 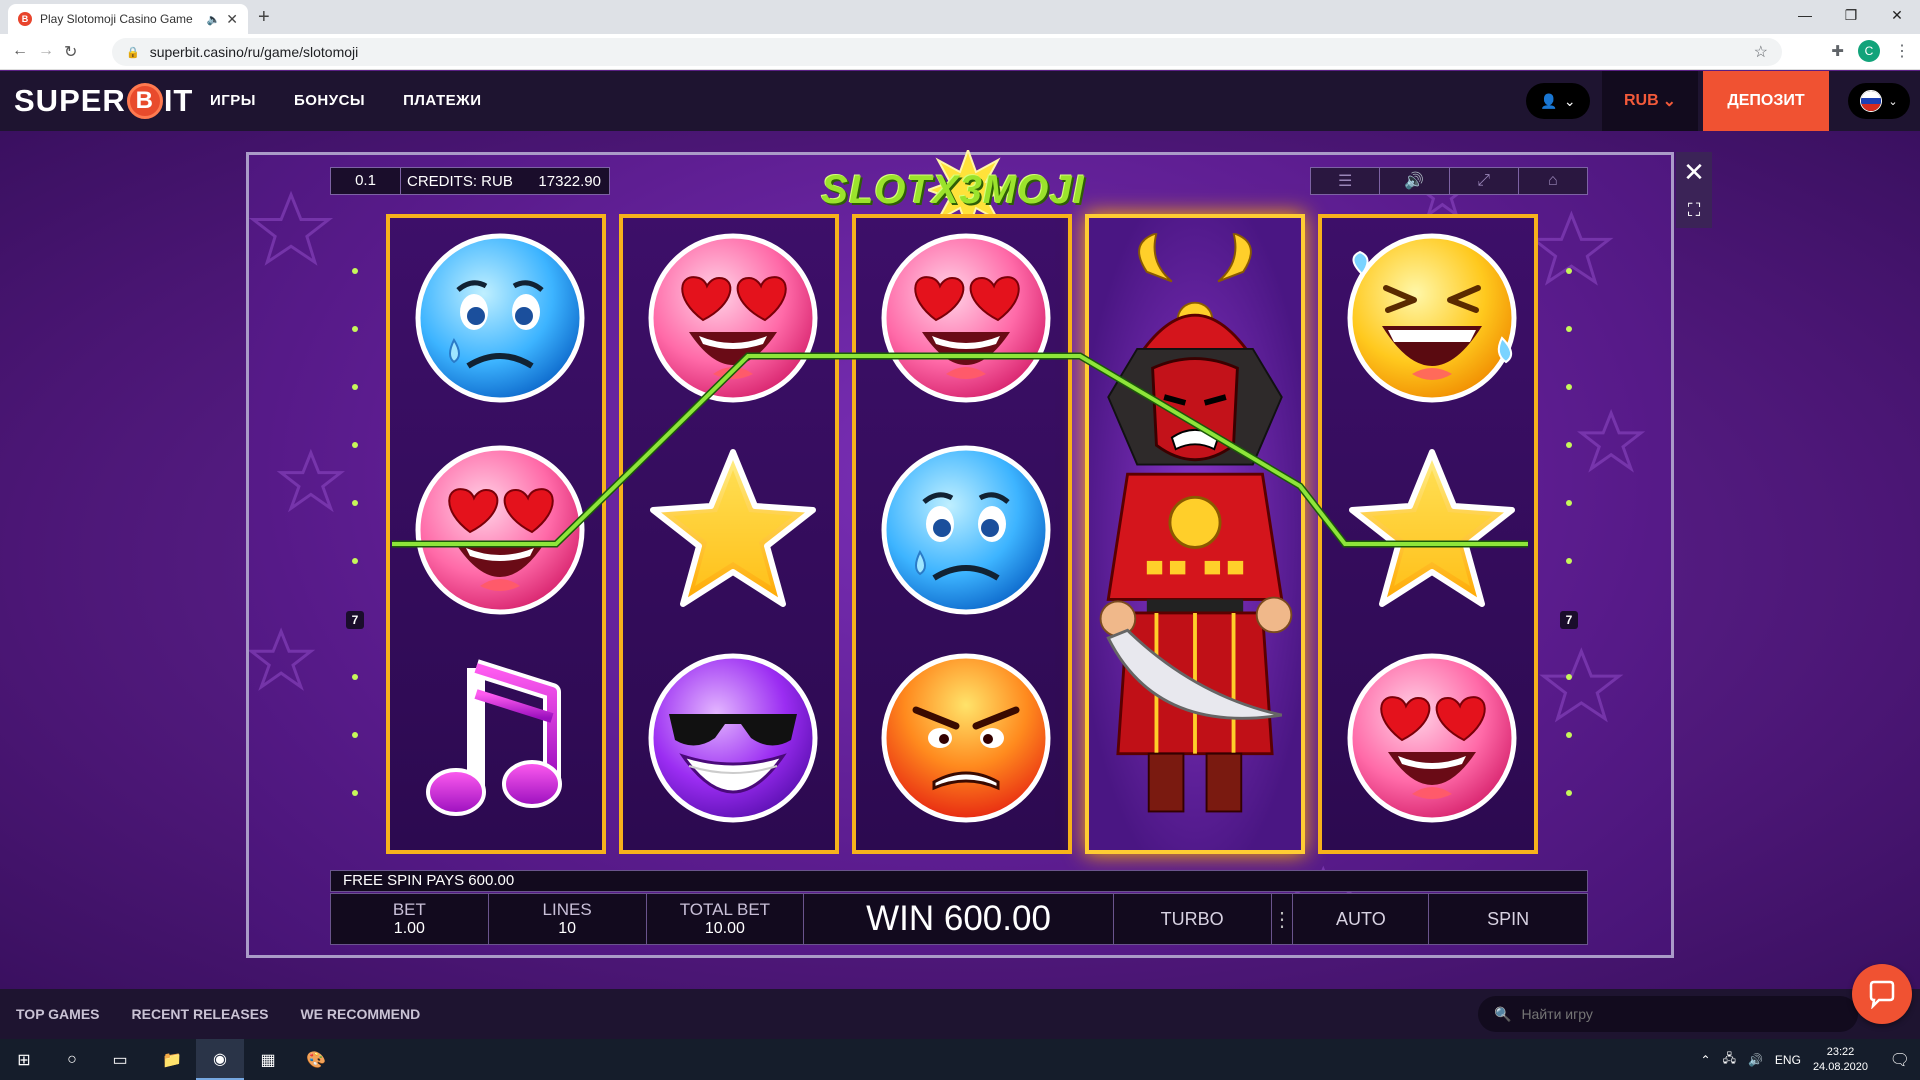 What do you see at coordinates (116, 19) in the screenshot?
I see `tab-title: Play Slotomoji Casino Game` at bounding box center [116, 19].